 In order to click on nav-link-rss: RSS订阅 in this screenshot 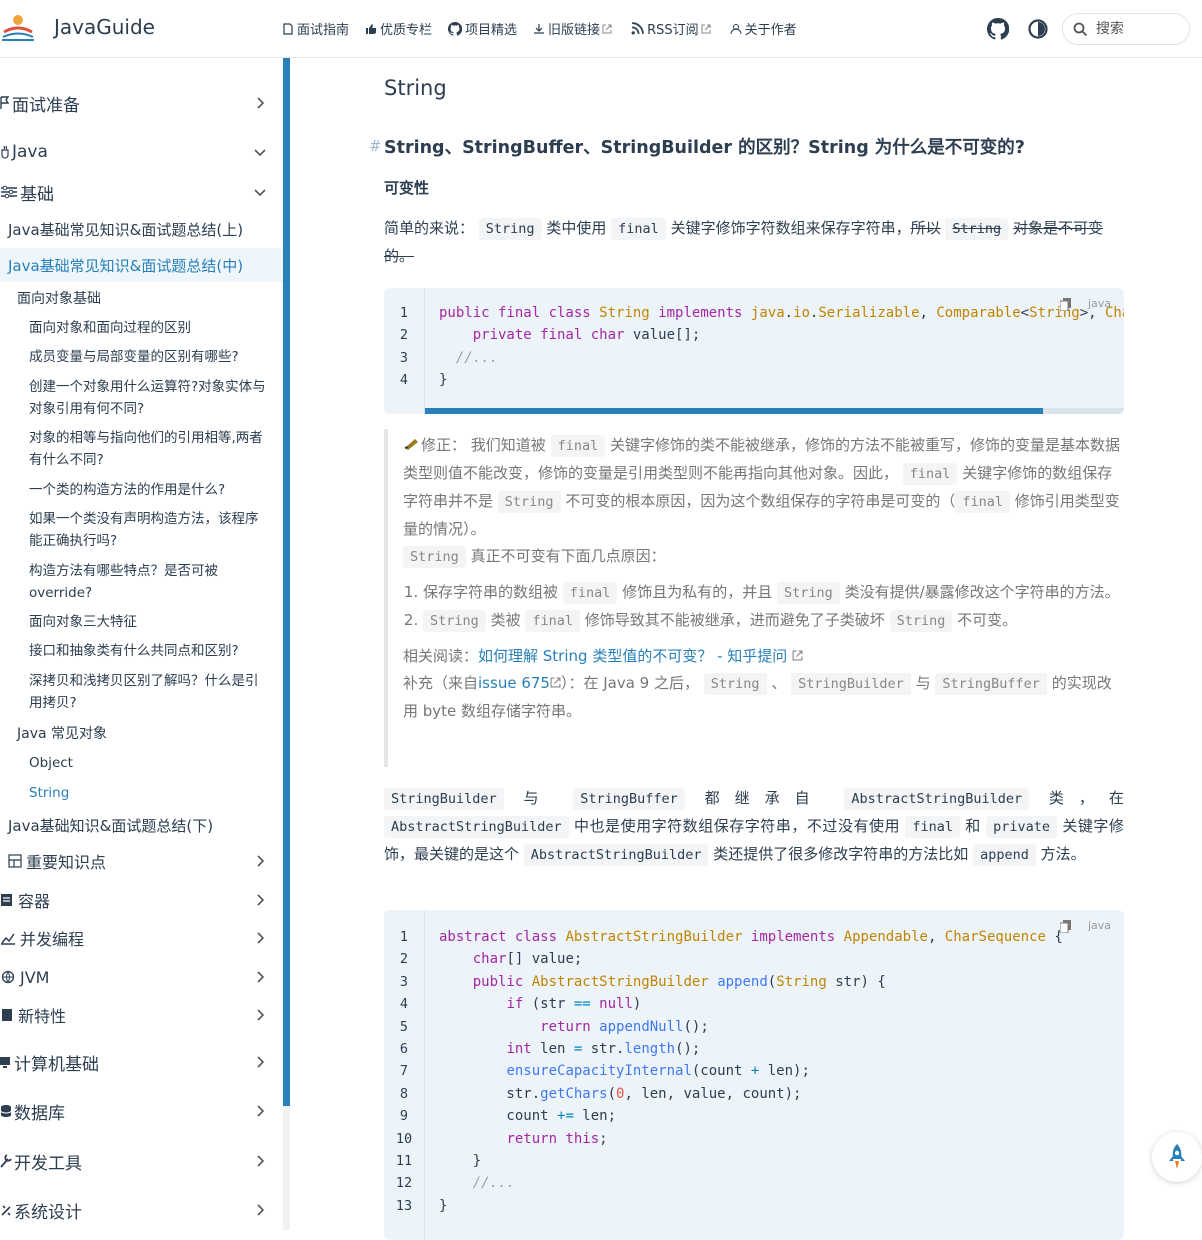, I will do `click(672, 28)`.